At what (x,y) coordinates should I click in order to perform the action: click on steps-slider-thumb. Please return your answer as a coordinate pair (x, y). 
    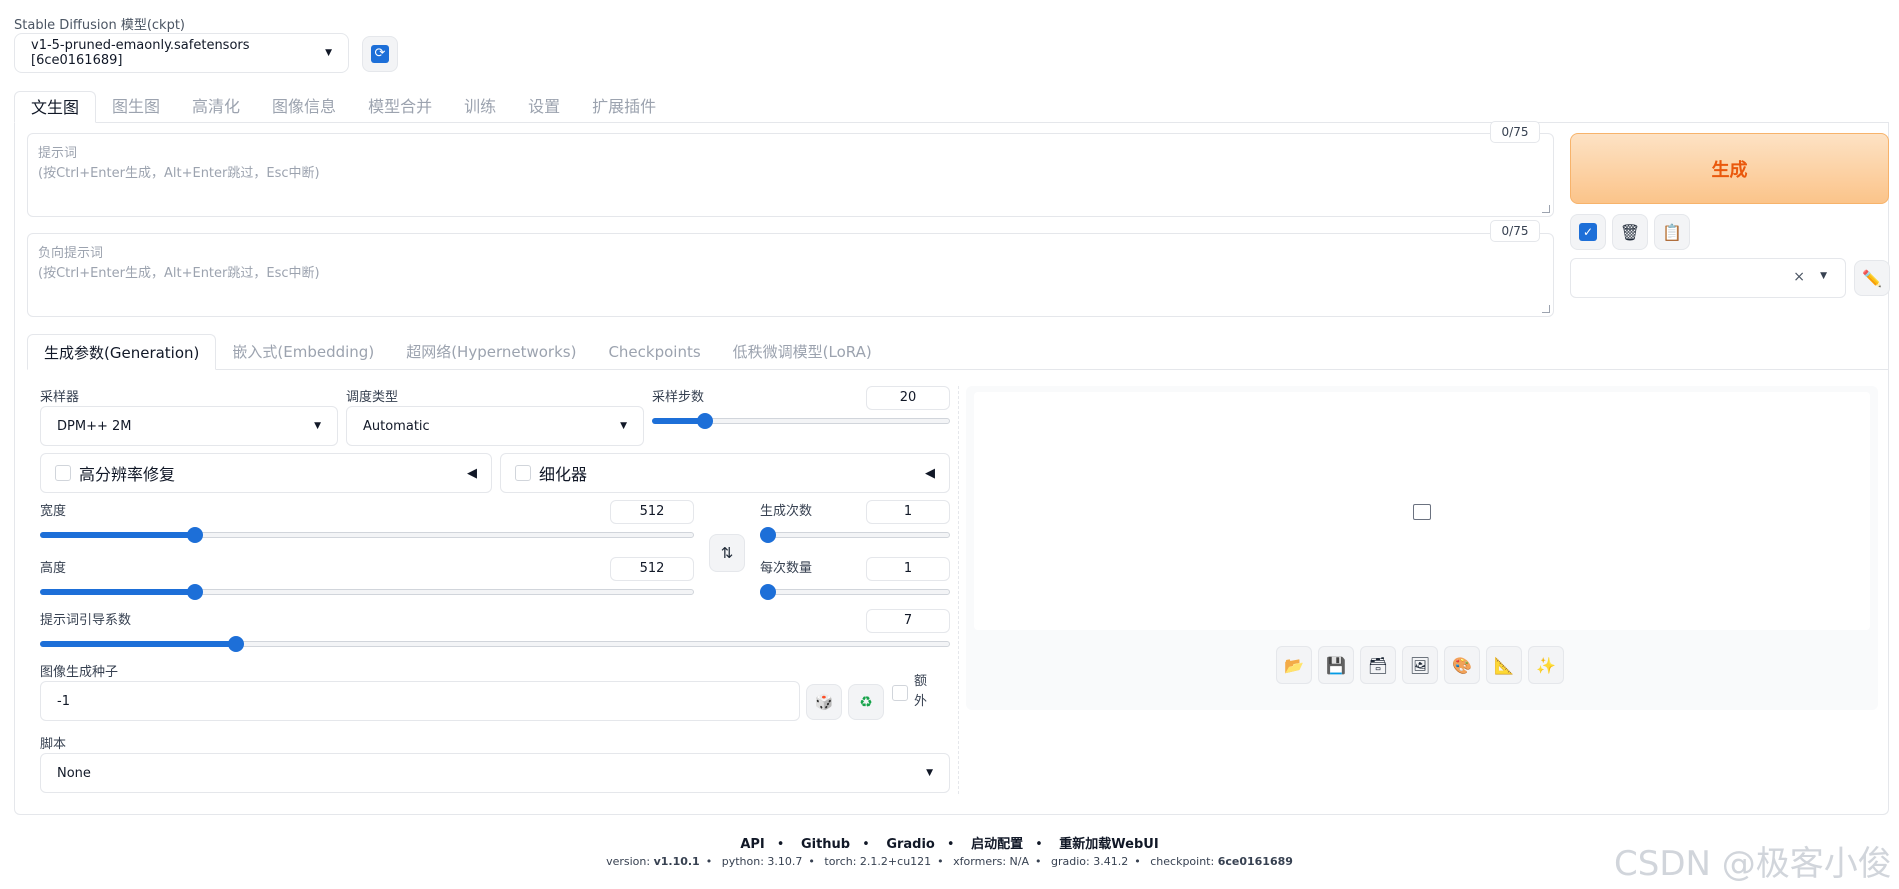
    Looking at the image, I should click on (705, 421).